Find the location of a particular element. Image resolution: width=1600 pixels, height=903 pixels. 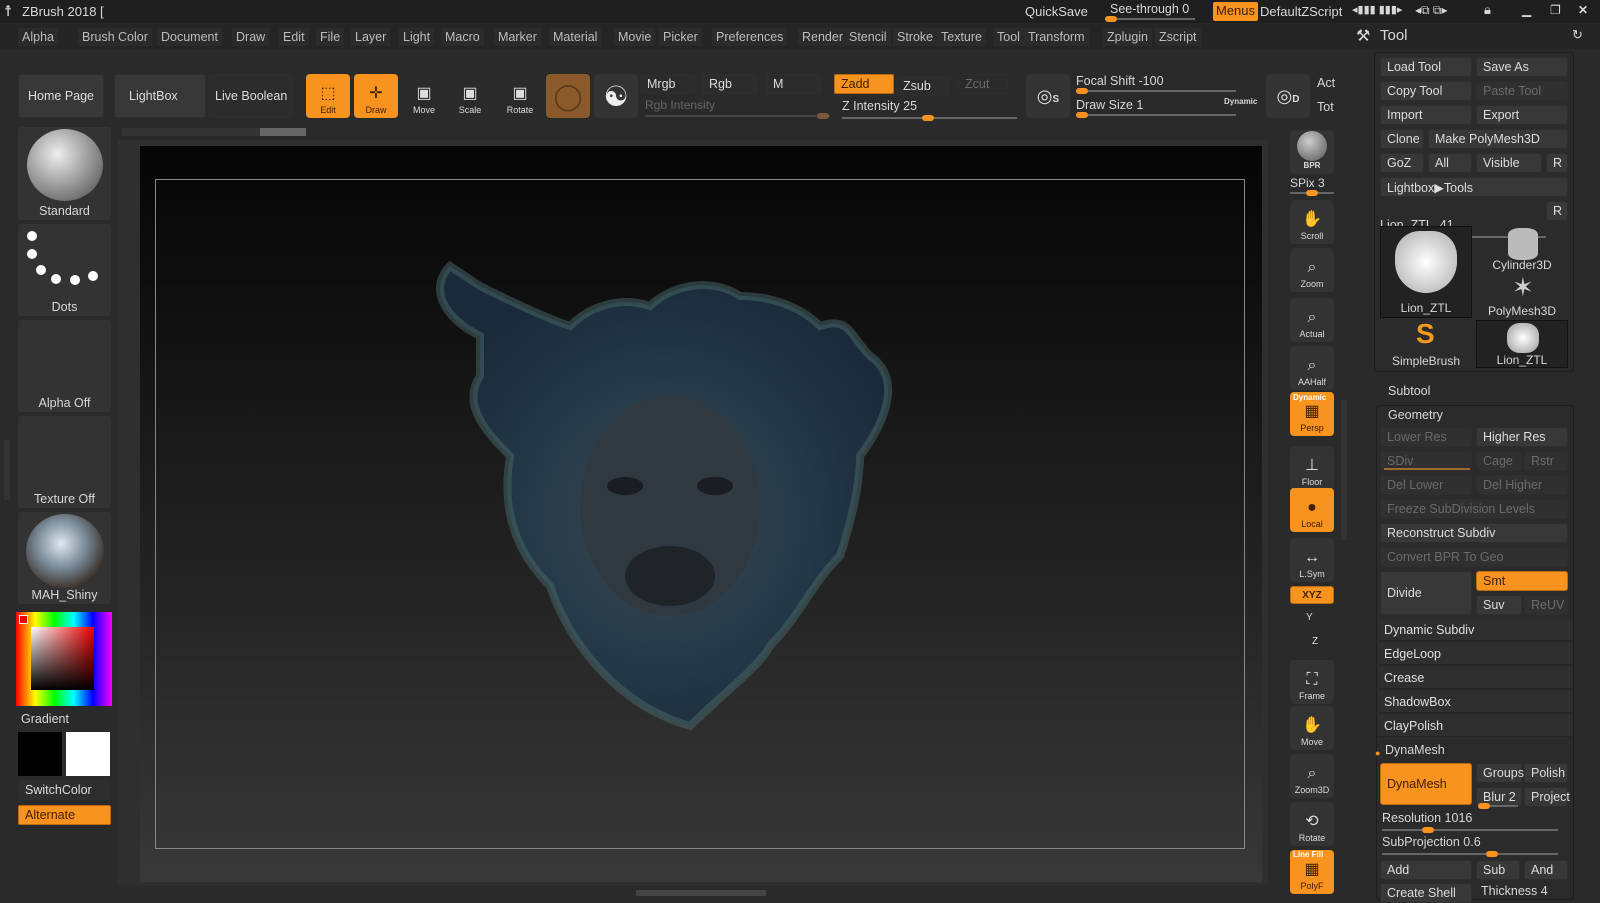

draw-size-slider: Draw Size 1 is located at coordinates (1156, 108).